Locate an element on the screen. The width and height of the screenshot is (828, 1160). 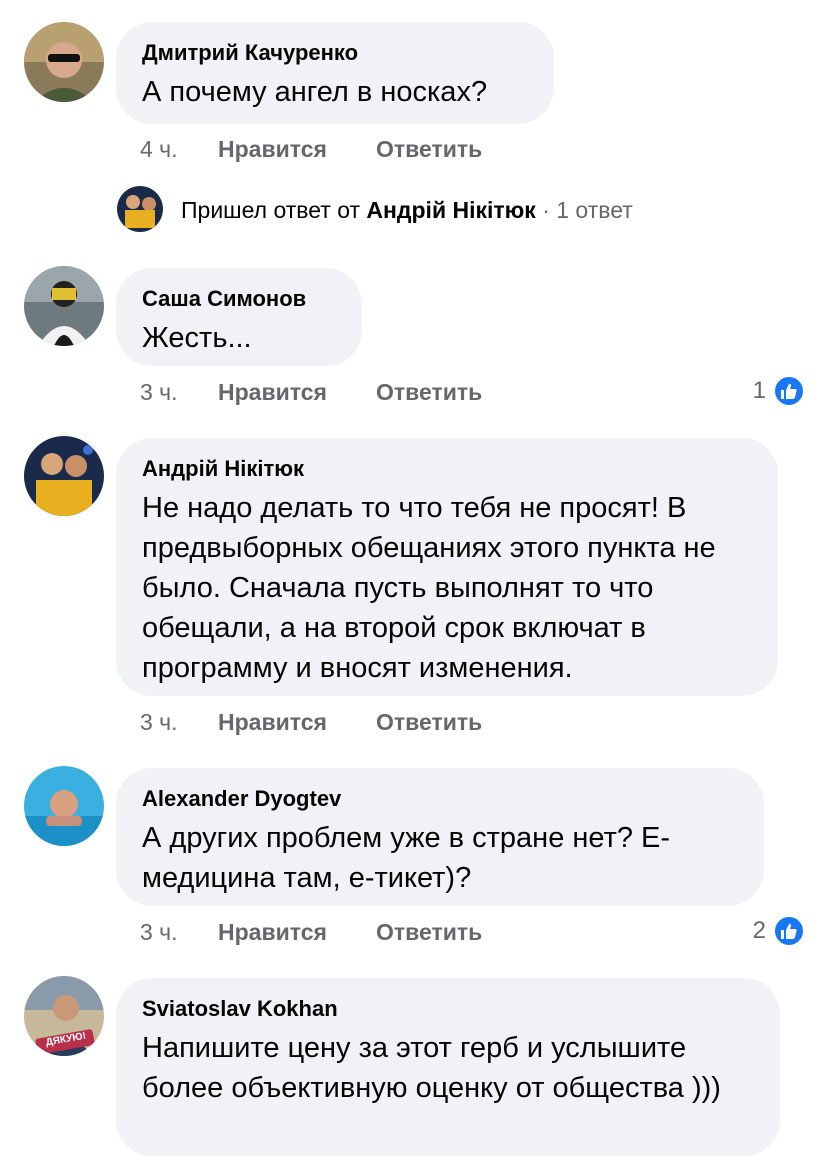
reply-summary-text: Пришел ответ от Андрій Нікітюк · 1 ответ is located at coordinates (407, 210).